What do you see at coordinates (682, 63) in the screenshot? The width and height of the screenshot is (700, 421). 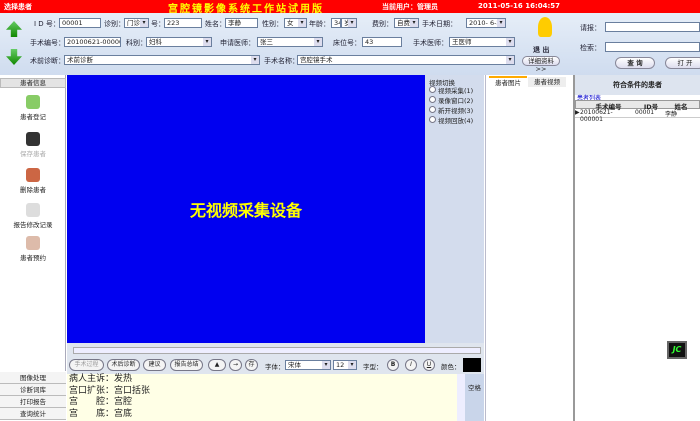 I see `open-button: 打 开` at bounding box center [682, 63].